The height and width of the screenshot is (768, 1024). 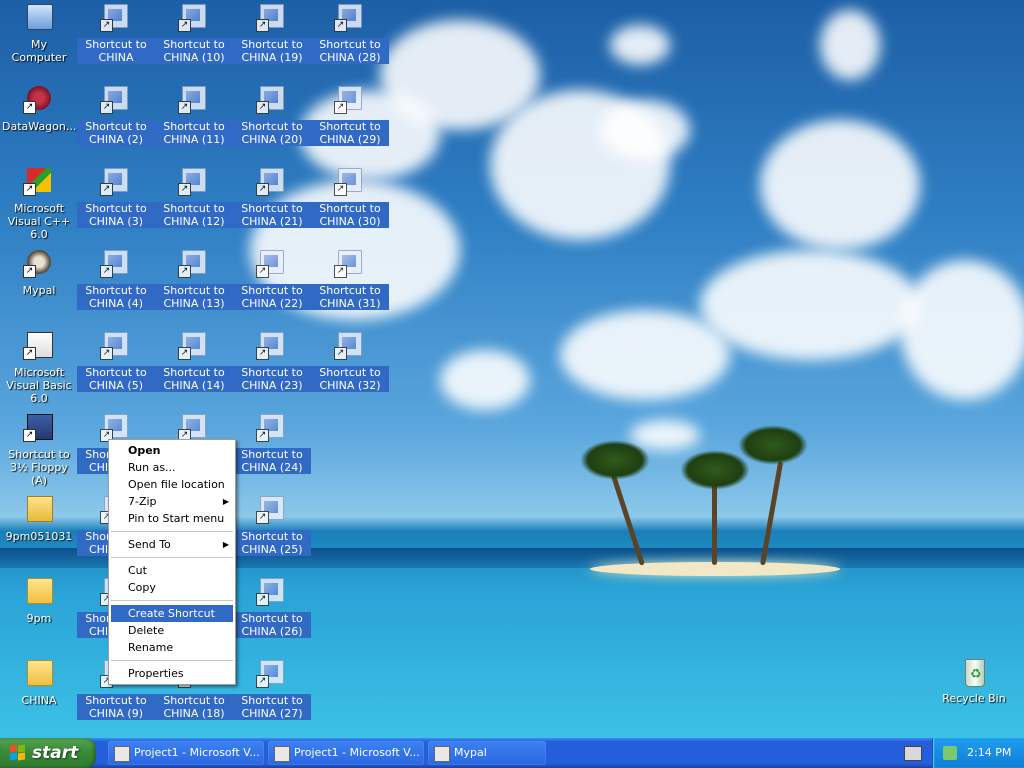 I want to click on shortcut-icon: ↗ Shortcut to CHINA (4), so click(x=116, y=284).